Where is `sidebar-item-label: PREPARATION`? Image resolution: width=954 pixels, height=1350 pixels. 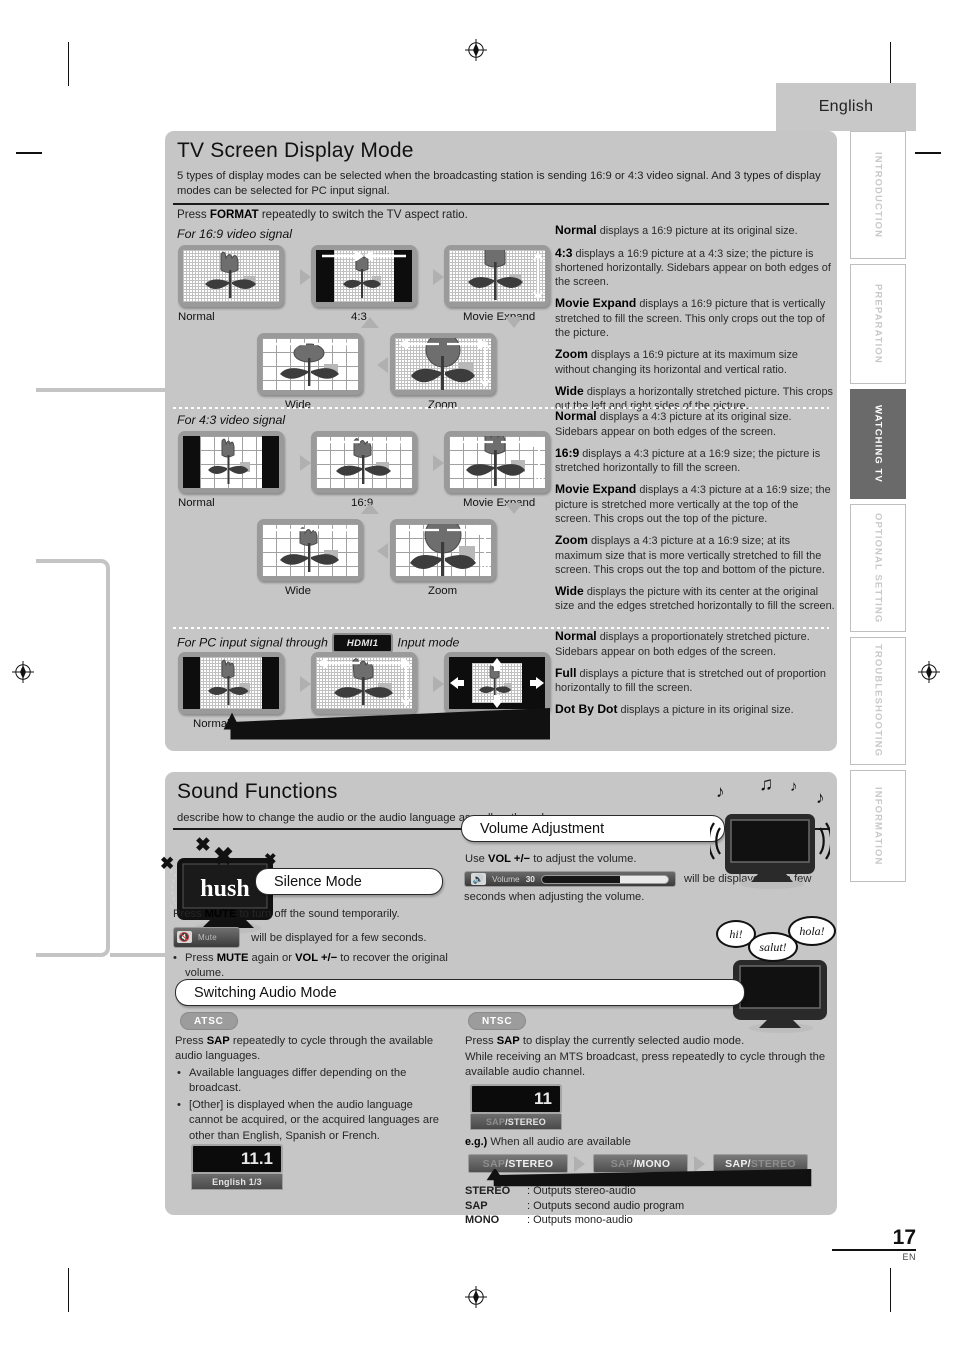
sidebar-item-label: PREPARATION is located at coordinates (878, 324).